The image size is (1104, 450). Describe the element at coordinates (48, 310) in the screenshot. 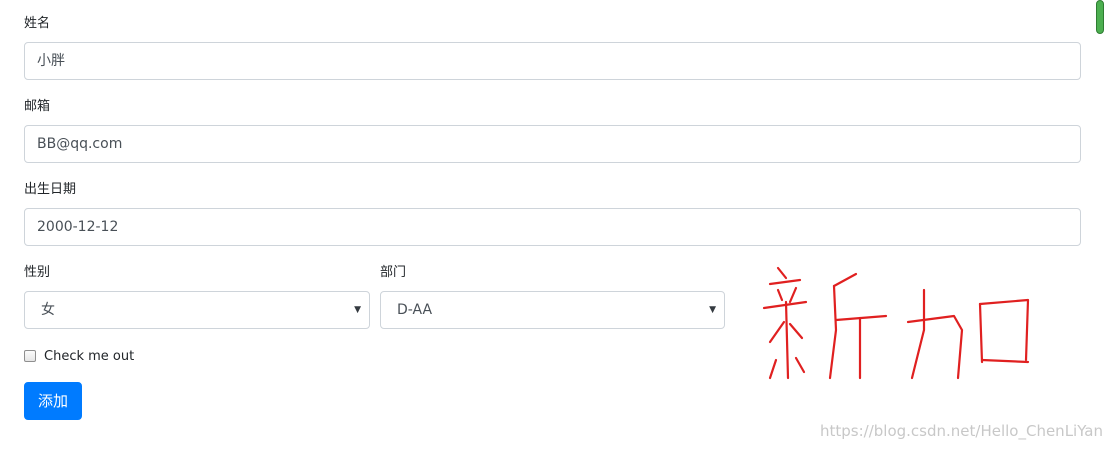

I see `gender-select-value: 女` at that location.